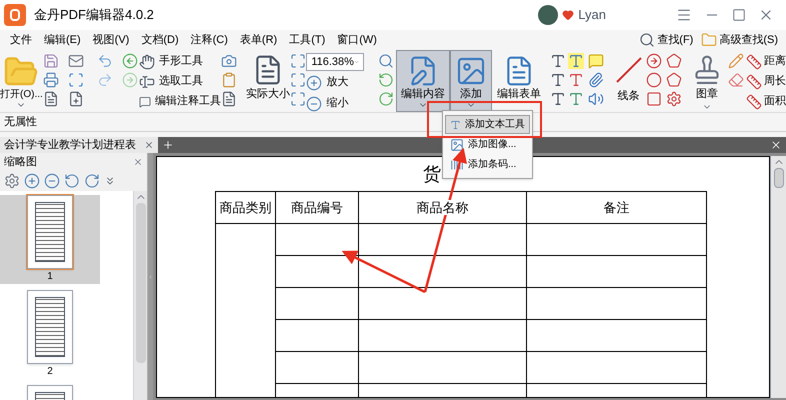 This screenshot has height=400, width=786. I want to click on mail-icon, so click(76, 61).